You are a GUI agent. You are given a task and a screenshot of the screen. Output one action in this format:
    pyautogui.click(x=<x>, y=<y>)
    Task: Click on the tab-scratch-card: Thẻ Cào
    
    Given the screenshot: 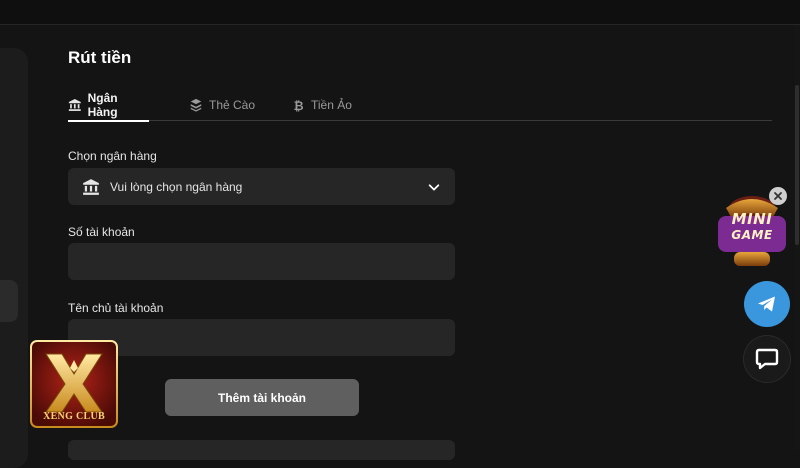 What is the action you would take?
    pyautogui.click(x=222, y=104)
    